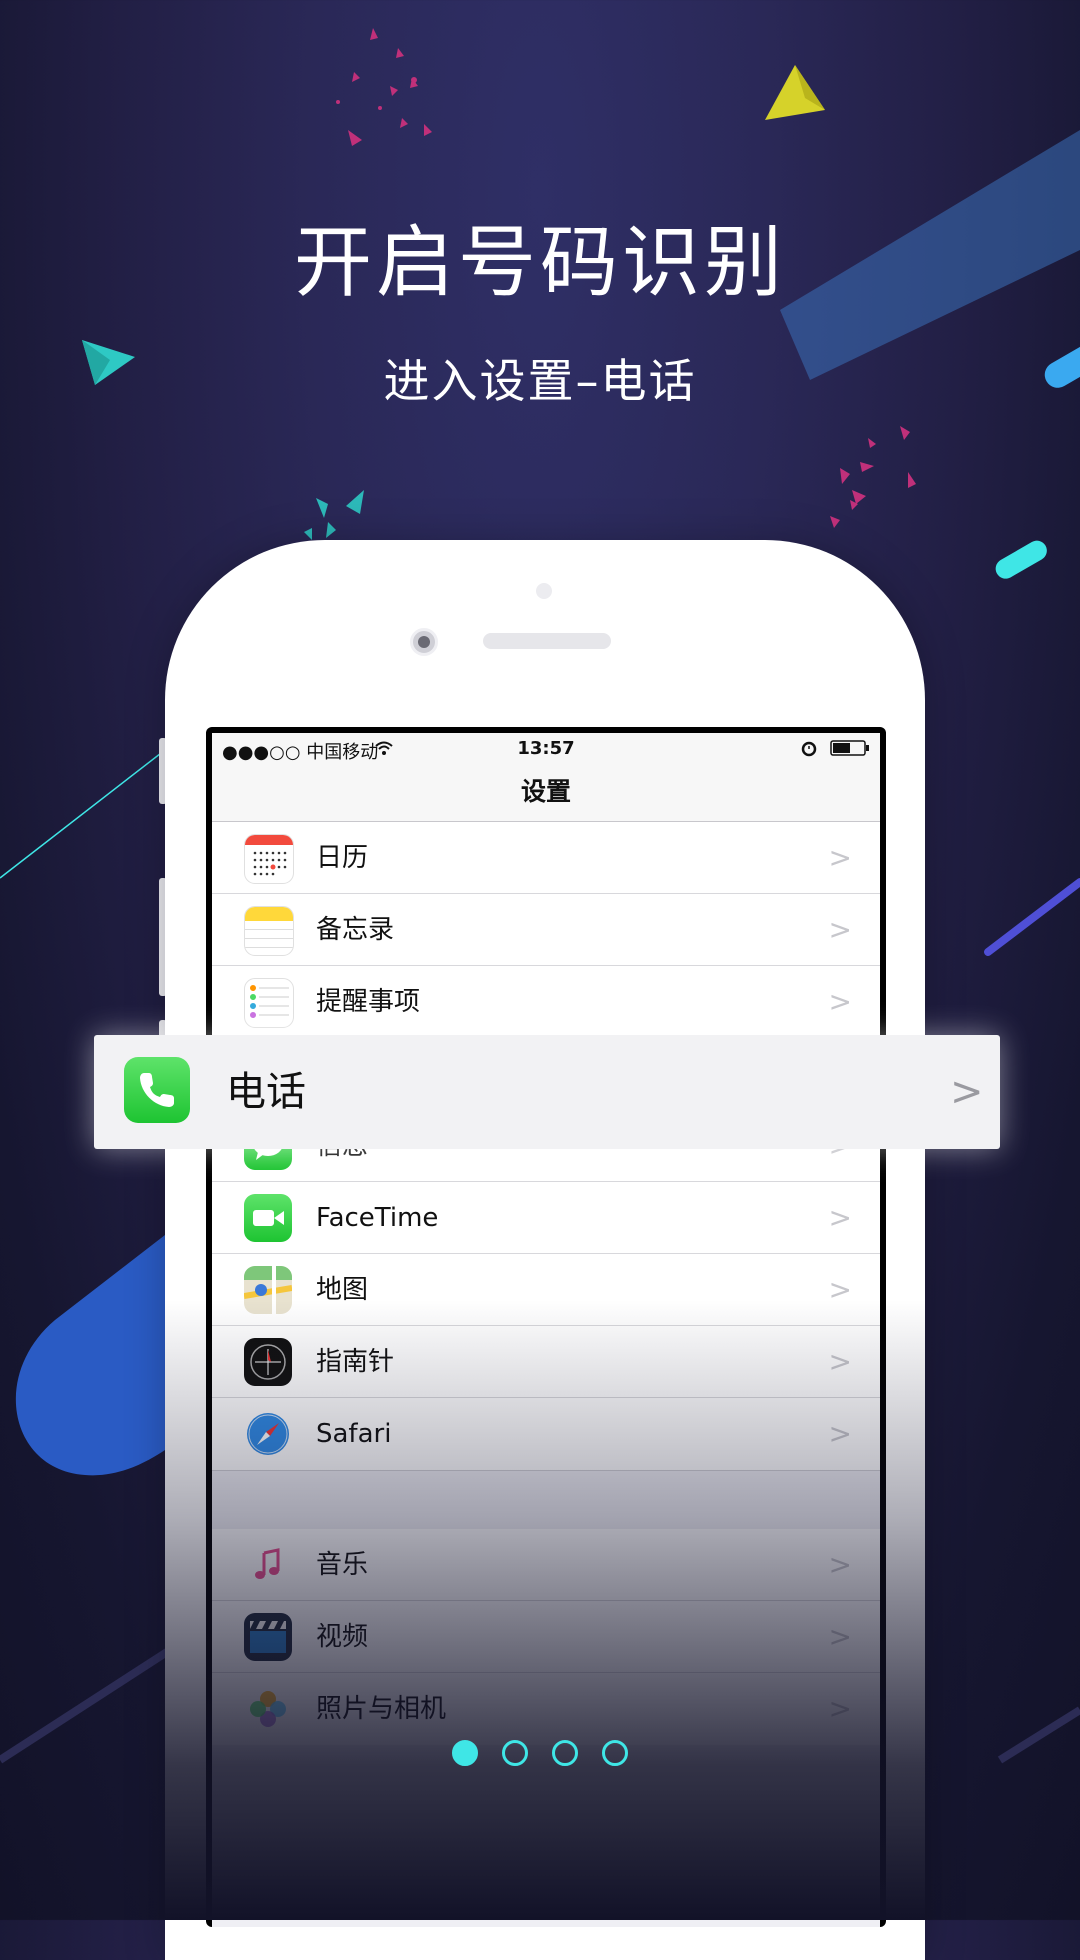 The image size is (1080, 1960). I want to click on settings-row-label: 备忘录, so click(355, 930).